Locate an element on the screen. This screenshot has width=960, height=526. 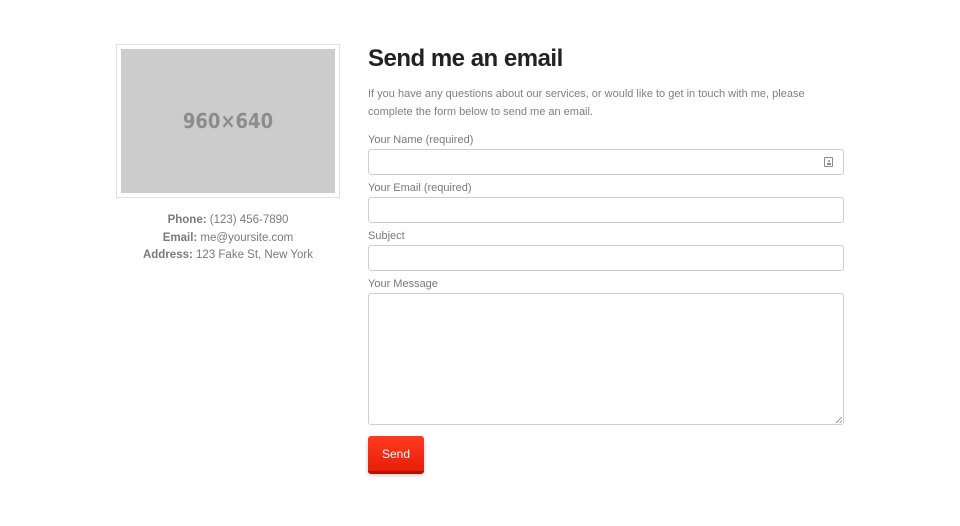
address-value: 123 Fake St, New York is located at coordinates (253, 255).